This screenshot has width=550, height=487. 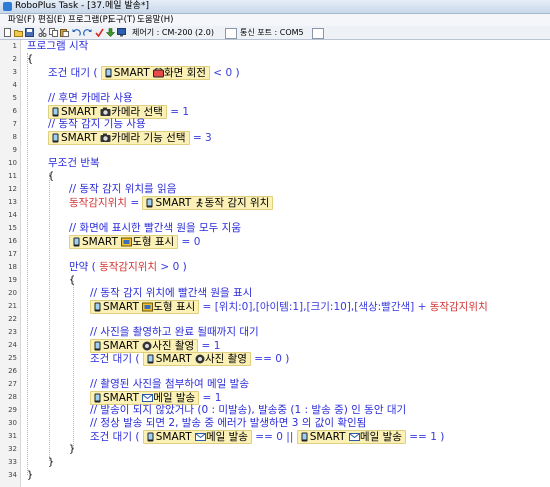 I want to click on line-number: 33, so click(x=12, y=462).